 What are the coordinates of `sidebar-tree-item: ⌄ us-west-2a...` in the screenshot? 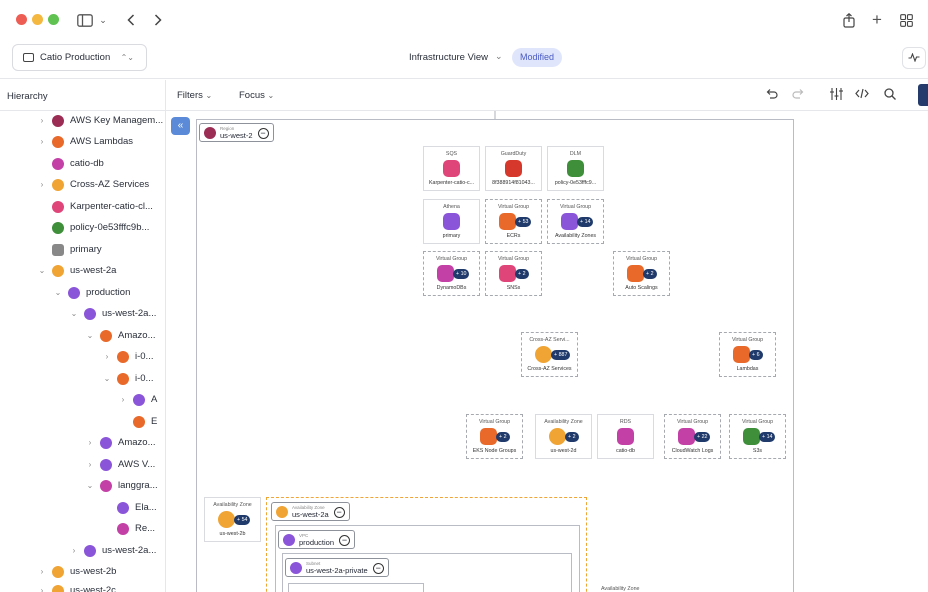 It's located at (113, 313).